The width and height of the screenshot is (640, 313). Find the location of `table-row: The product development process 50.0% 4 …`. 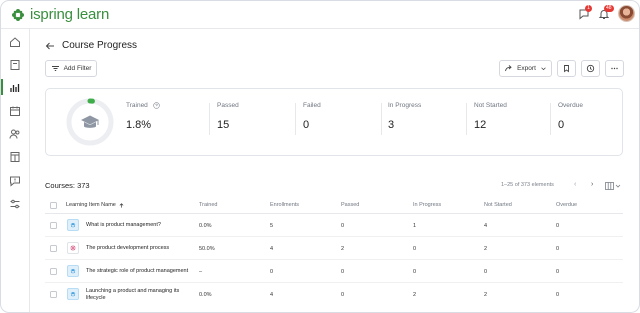

table-row: The product development process 50.0% 4 … is located at coordinates (334, 248).